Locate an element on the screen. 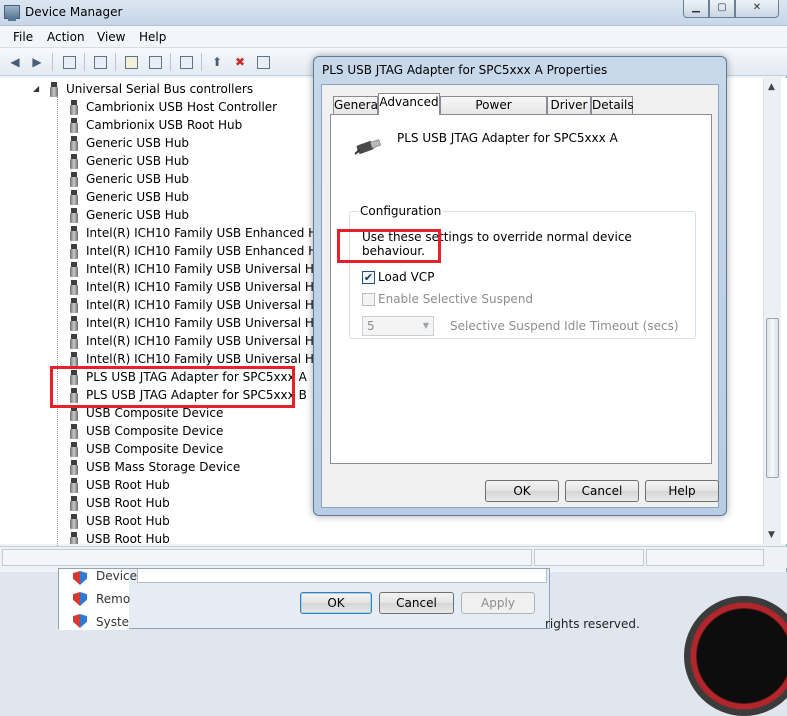 This screenshot has height=716, width=787. menu-action: Action is located at coordinates (66, 37).